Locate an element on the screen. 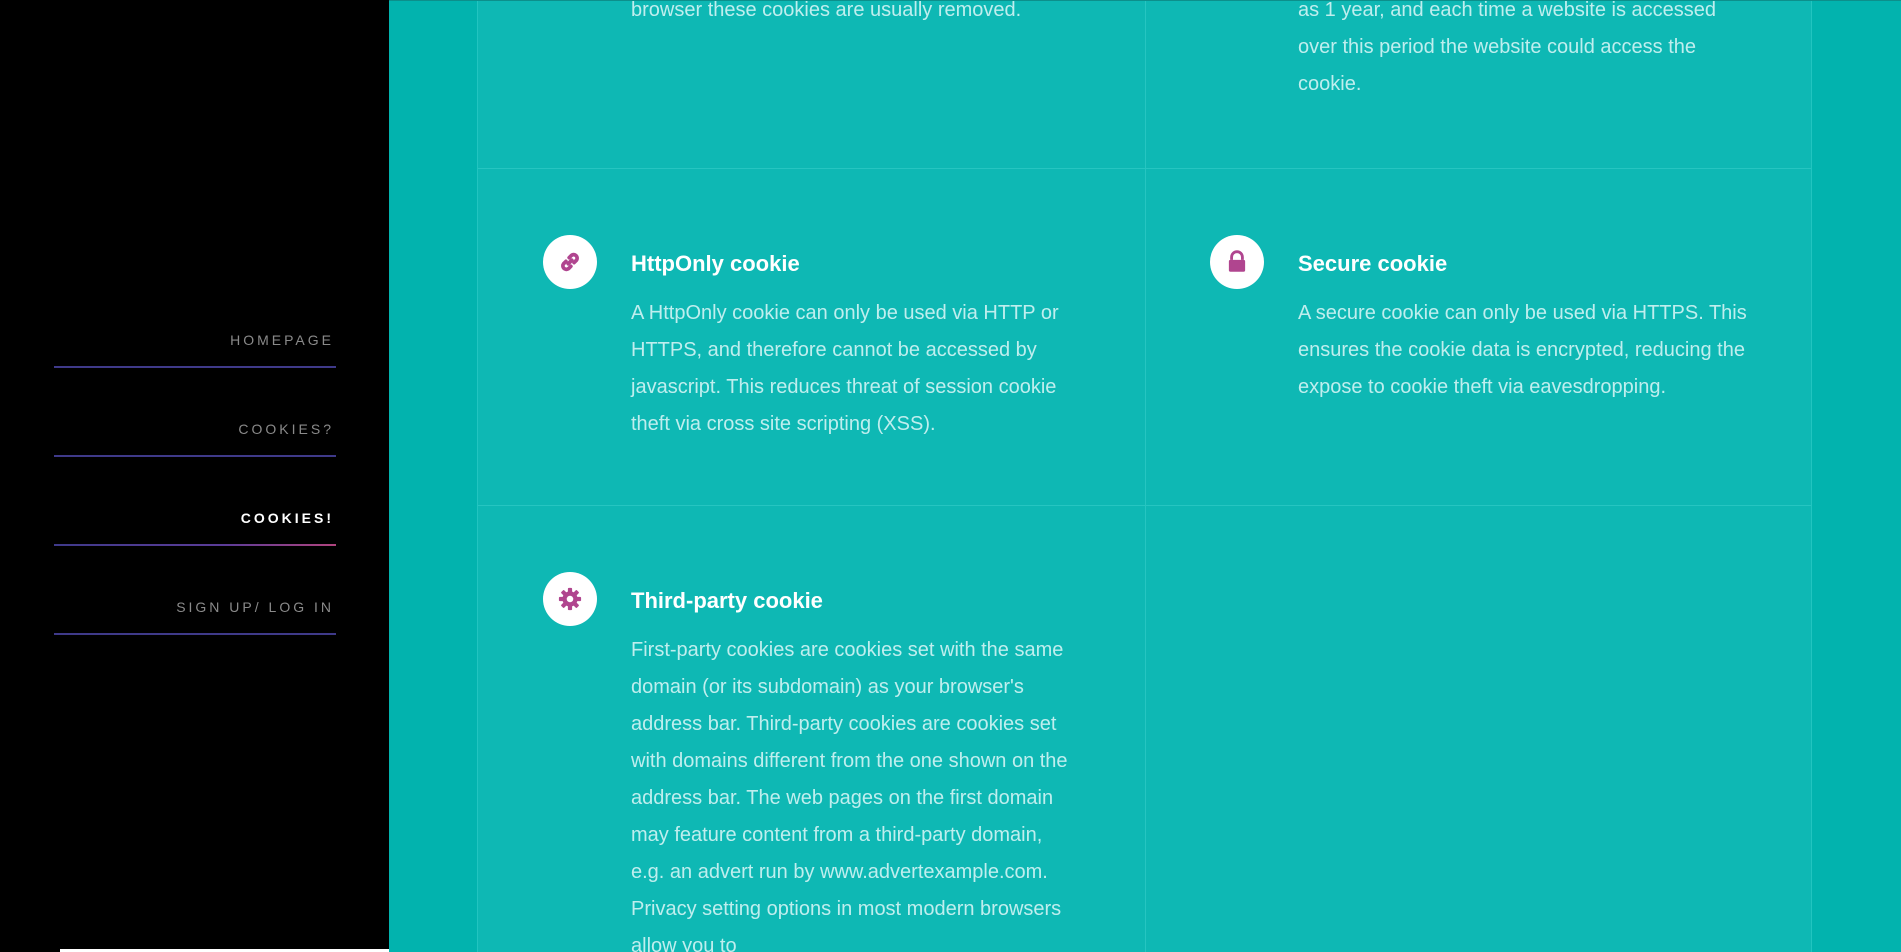 Image resolution: width=1901 pixels, height=952 pixels. nav-item-homepage: HOMEPAGE is located at coordinates (195, 356).